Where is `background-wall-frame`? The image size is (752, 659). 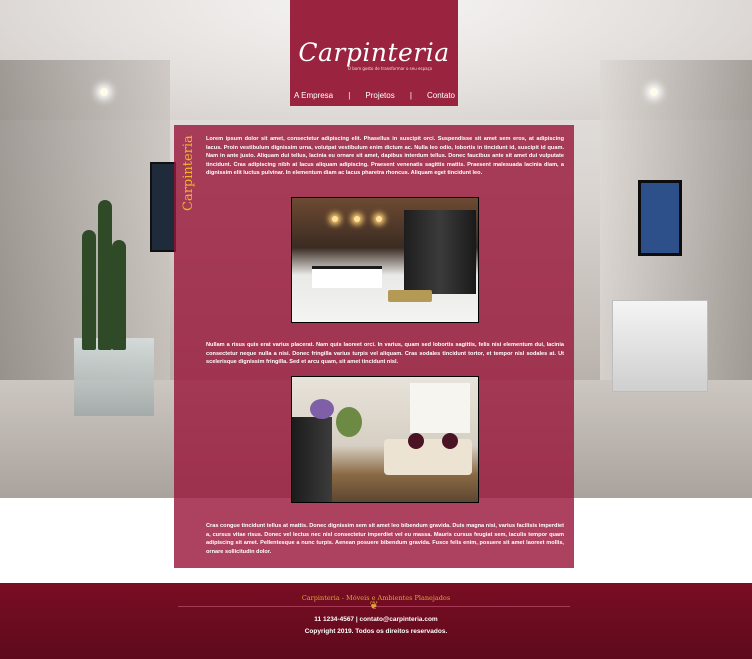 background-wall-frame is located at coordinates (163, 207).